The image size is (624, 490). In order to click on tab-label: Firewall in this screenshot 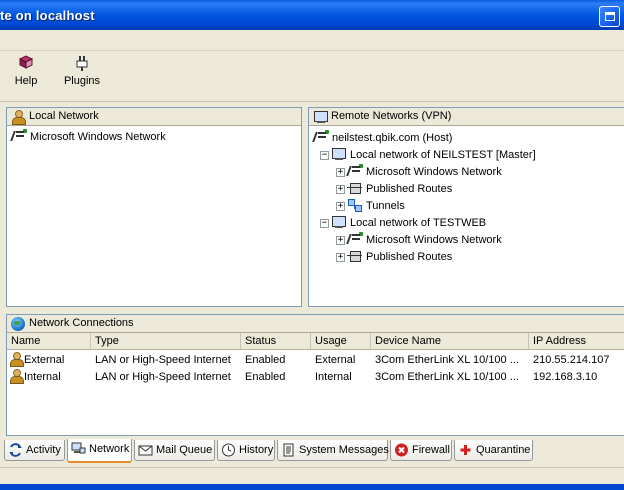, I will do `click(431, 450)`.